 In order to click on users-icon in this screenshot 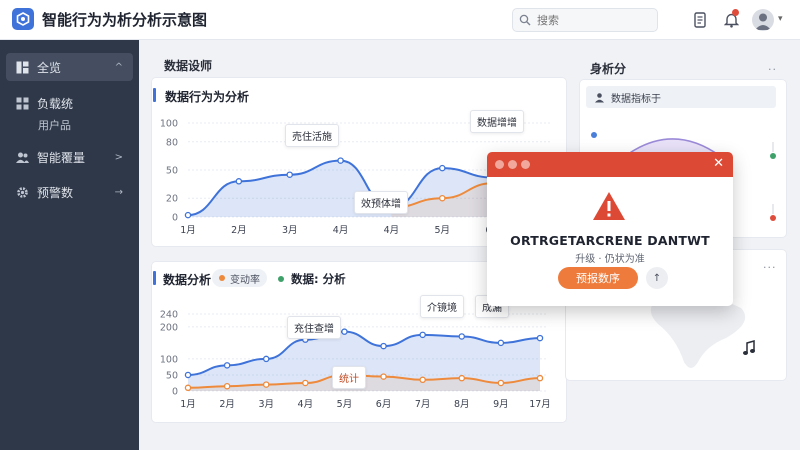, I will do `click(22, 157)`.